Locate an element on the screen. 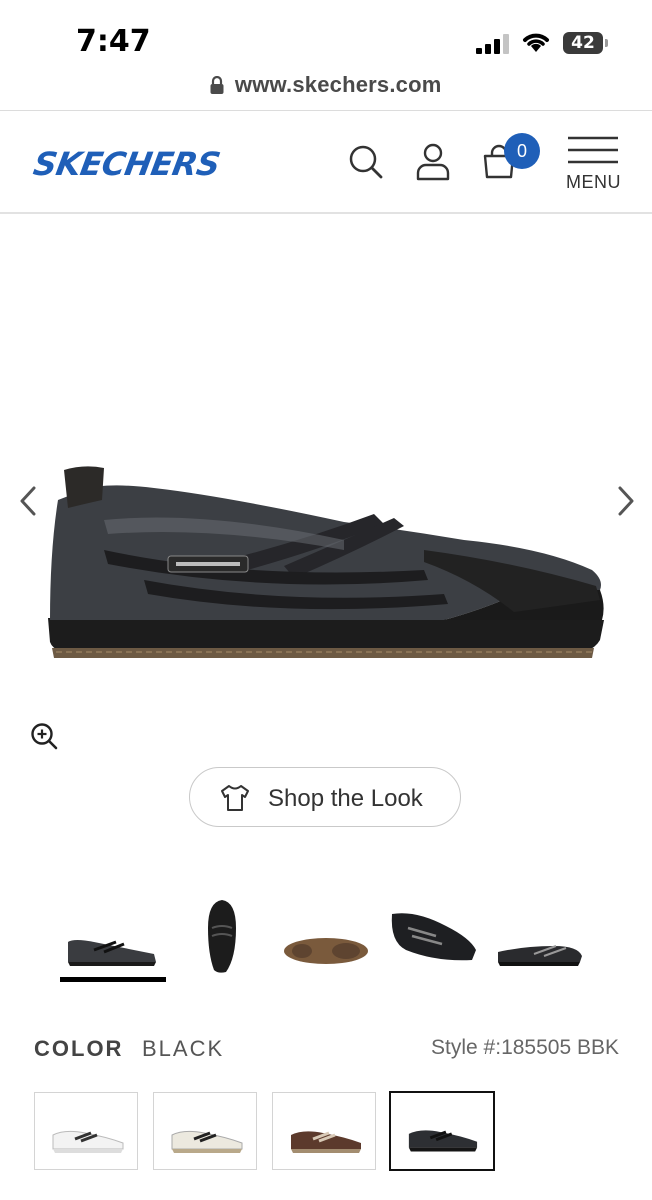 The image size is (652, 1200). shirt-icon is located at coordinates (235, 798).